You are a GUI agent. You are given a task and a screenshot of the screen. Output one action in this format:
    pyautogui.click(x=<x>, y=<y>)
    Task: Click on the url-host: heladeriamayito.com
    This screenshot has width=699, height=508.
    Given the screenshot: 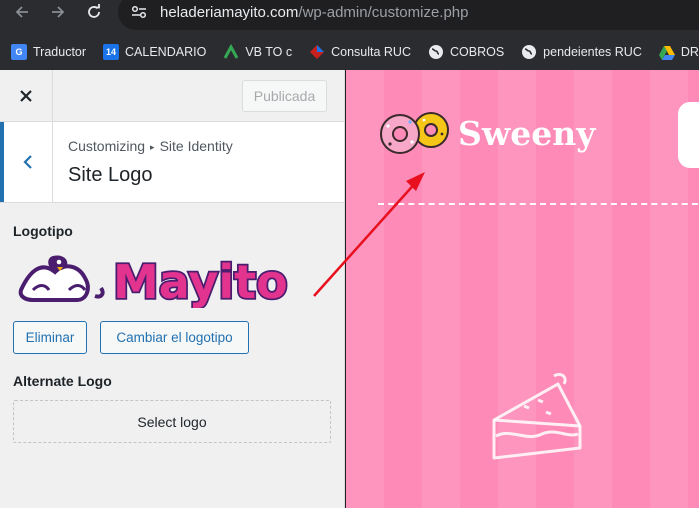 What is the action you would take?
    pyautogui.click(x=229, y=12)
    